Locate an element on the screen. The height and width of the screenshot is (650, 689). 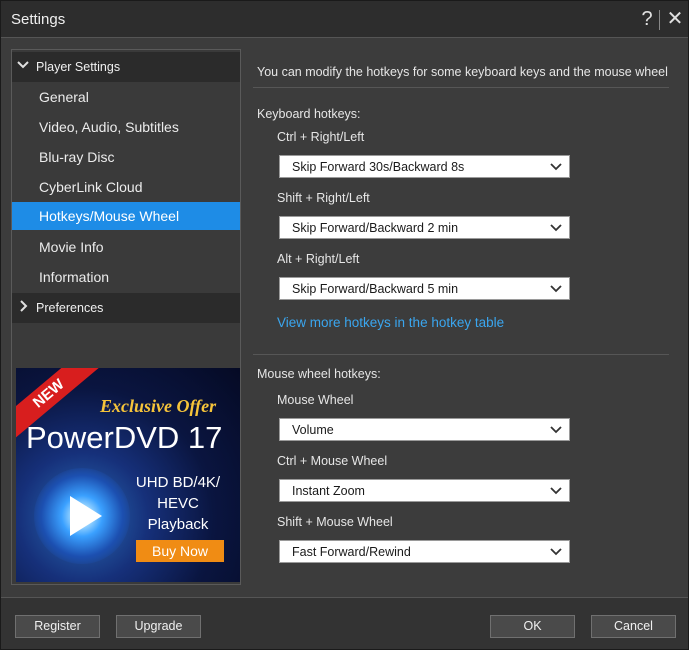
play-icon is located at coordinates (86, 516).